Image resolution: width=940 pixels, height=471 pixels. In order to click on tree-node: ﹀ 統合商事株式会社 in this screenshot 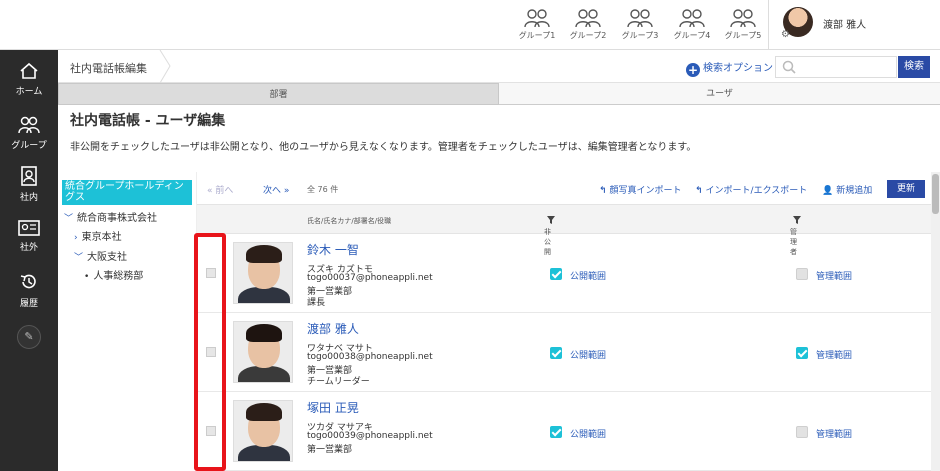, I will do `click(110, 216)`.